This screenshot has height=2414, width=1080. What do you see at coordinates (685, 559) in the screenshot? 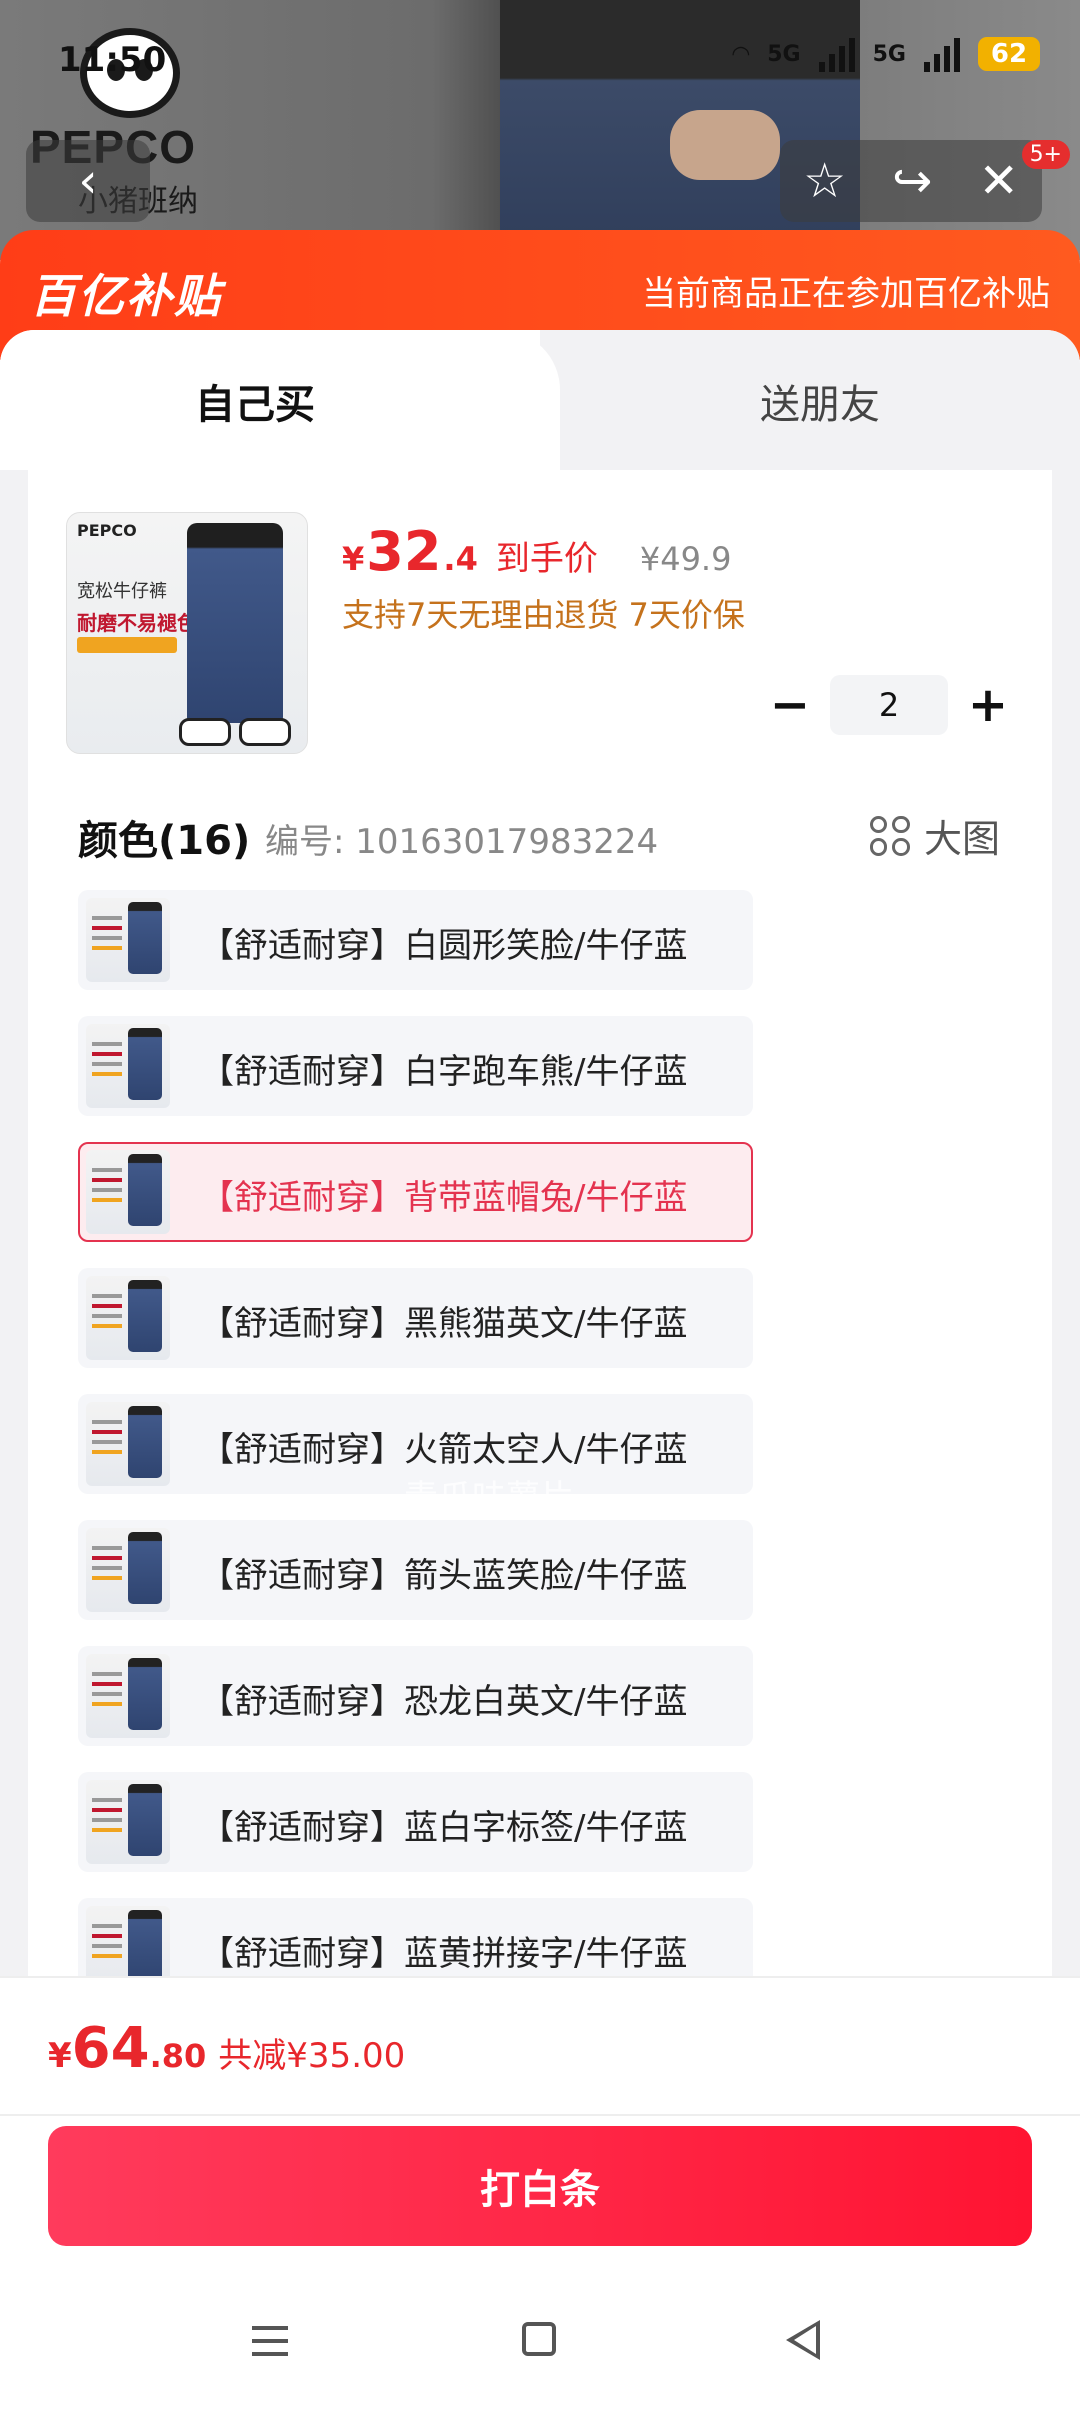
I see `original-price: ¥49.9` at bounding box center [685, 559].